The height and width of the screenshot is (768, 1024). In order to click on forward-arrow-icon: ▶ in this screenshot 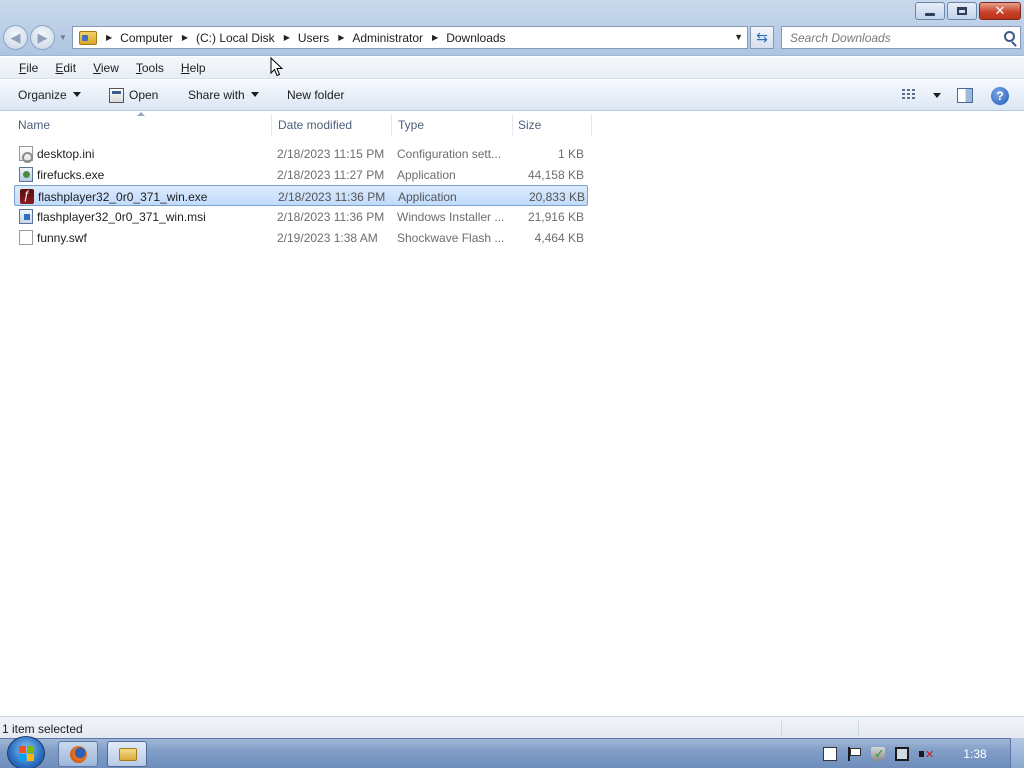, I will do `click(42, 37)`.